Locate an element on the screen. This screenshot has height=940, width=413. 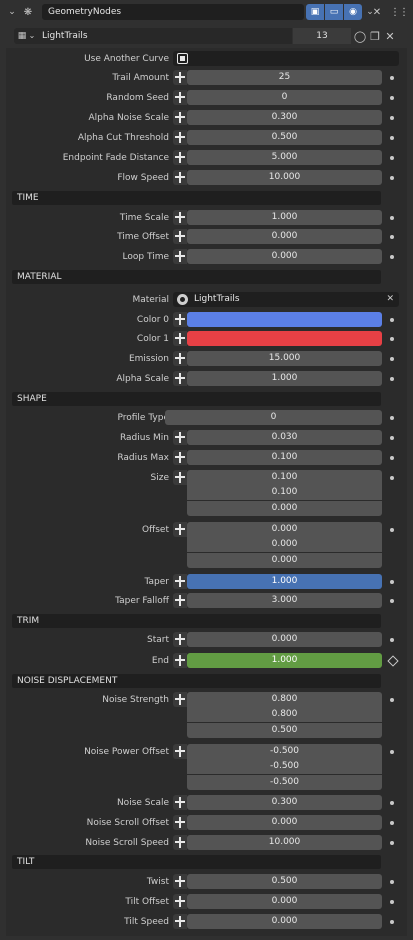
end-field: 1.000 is located at coordinates (284, 660).